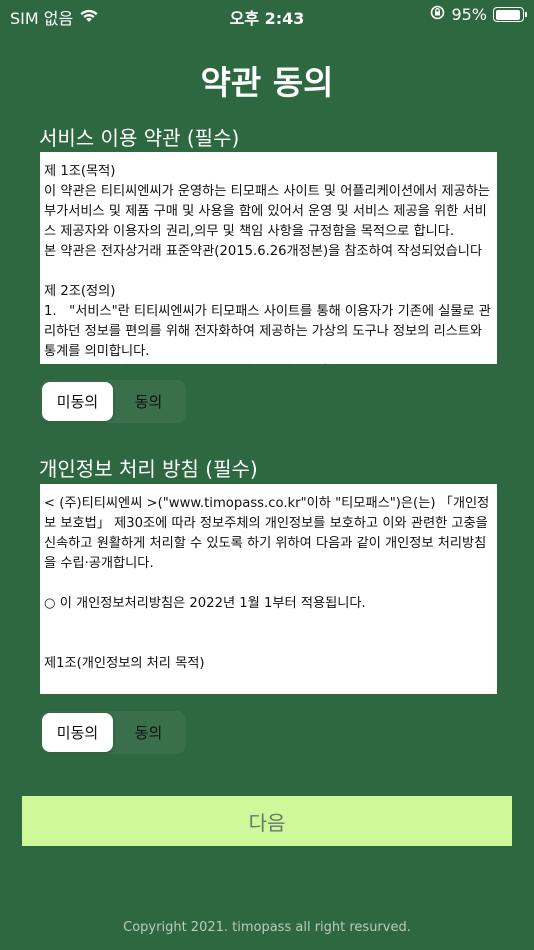 The image size is (534, 950). I want to click on battery-icon, so click(510, 14).